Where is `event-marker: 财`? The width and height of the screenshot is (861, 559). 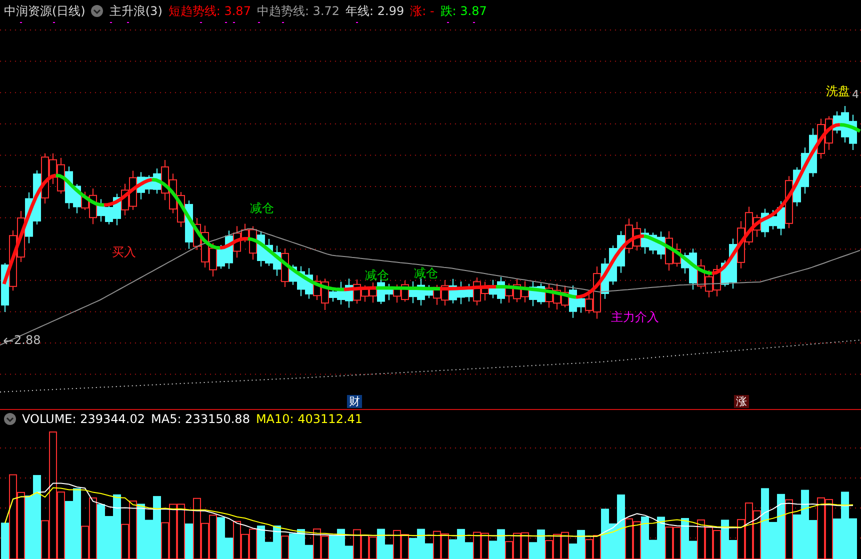 event-marker: 财 is located at coordinates (354, 401).